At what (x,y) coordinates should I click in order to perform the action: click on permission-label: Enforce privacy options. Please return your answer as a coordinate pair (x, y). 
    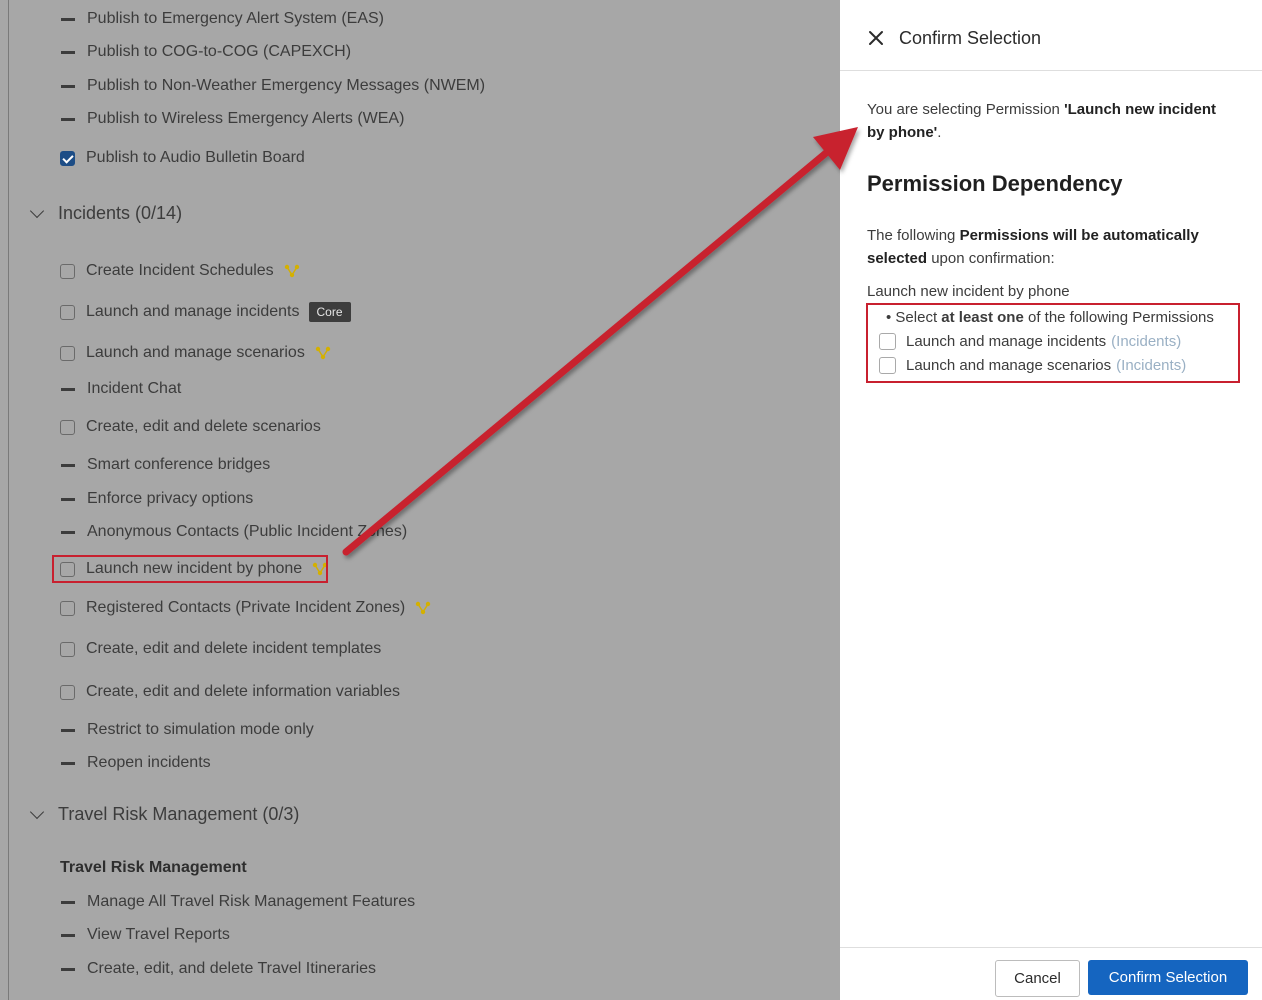
    Looking at the image, I should click on (170, 498).